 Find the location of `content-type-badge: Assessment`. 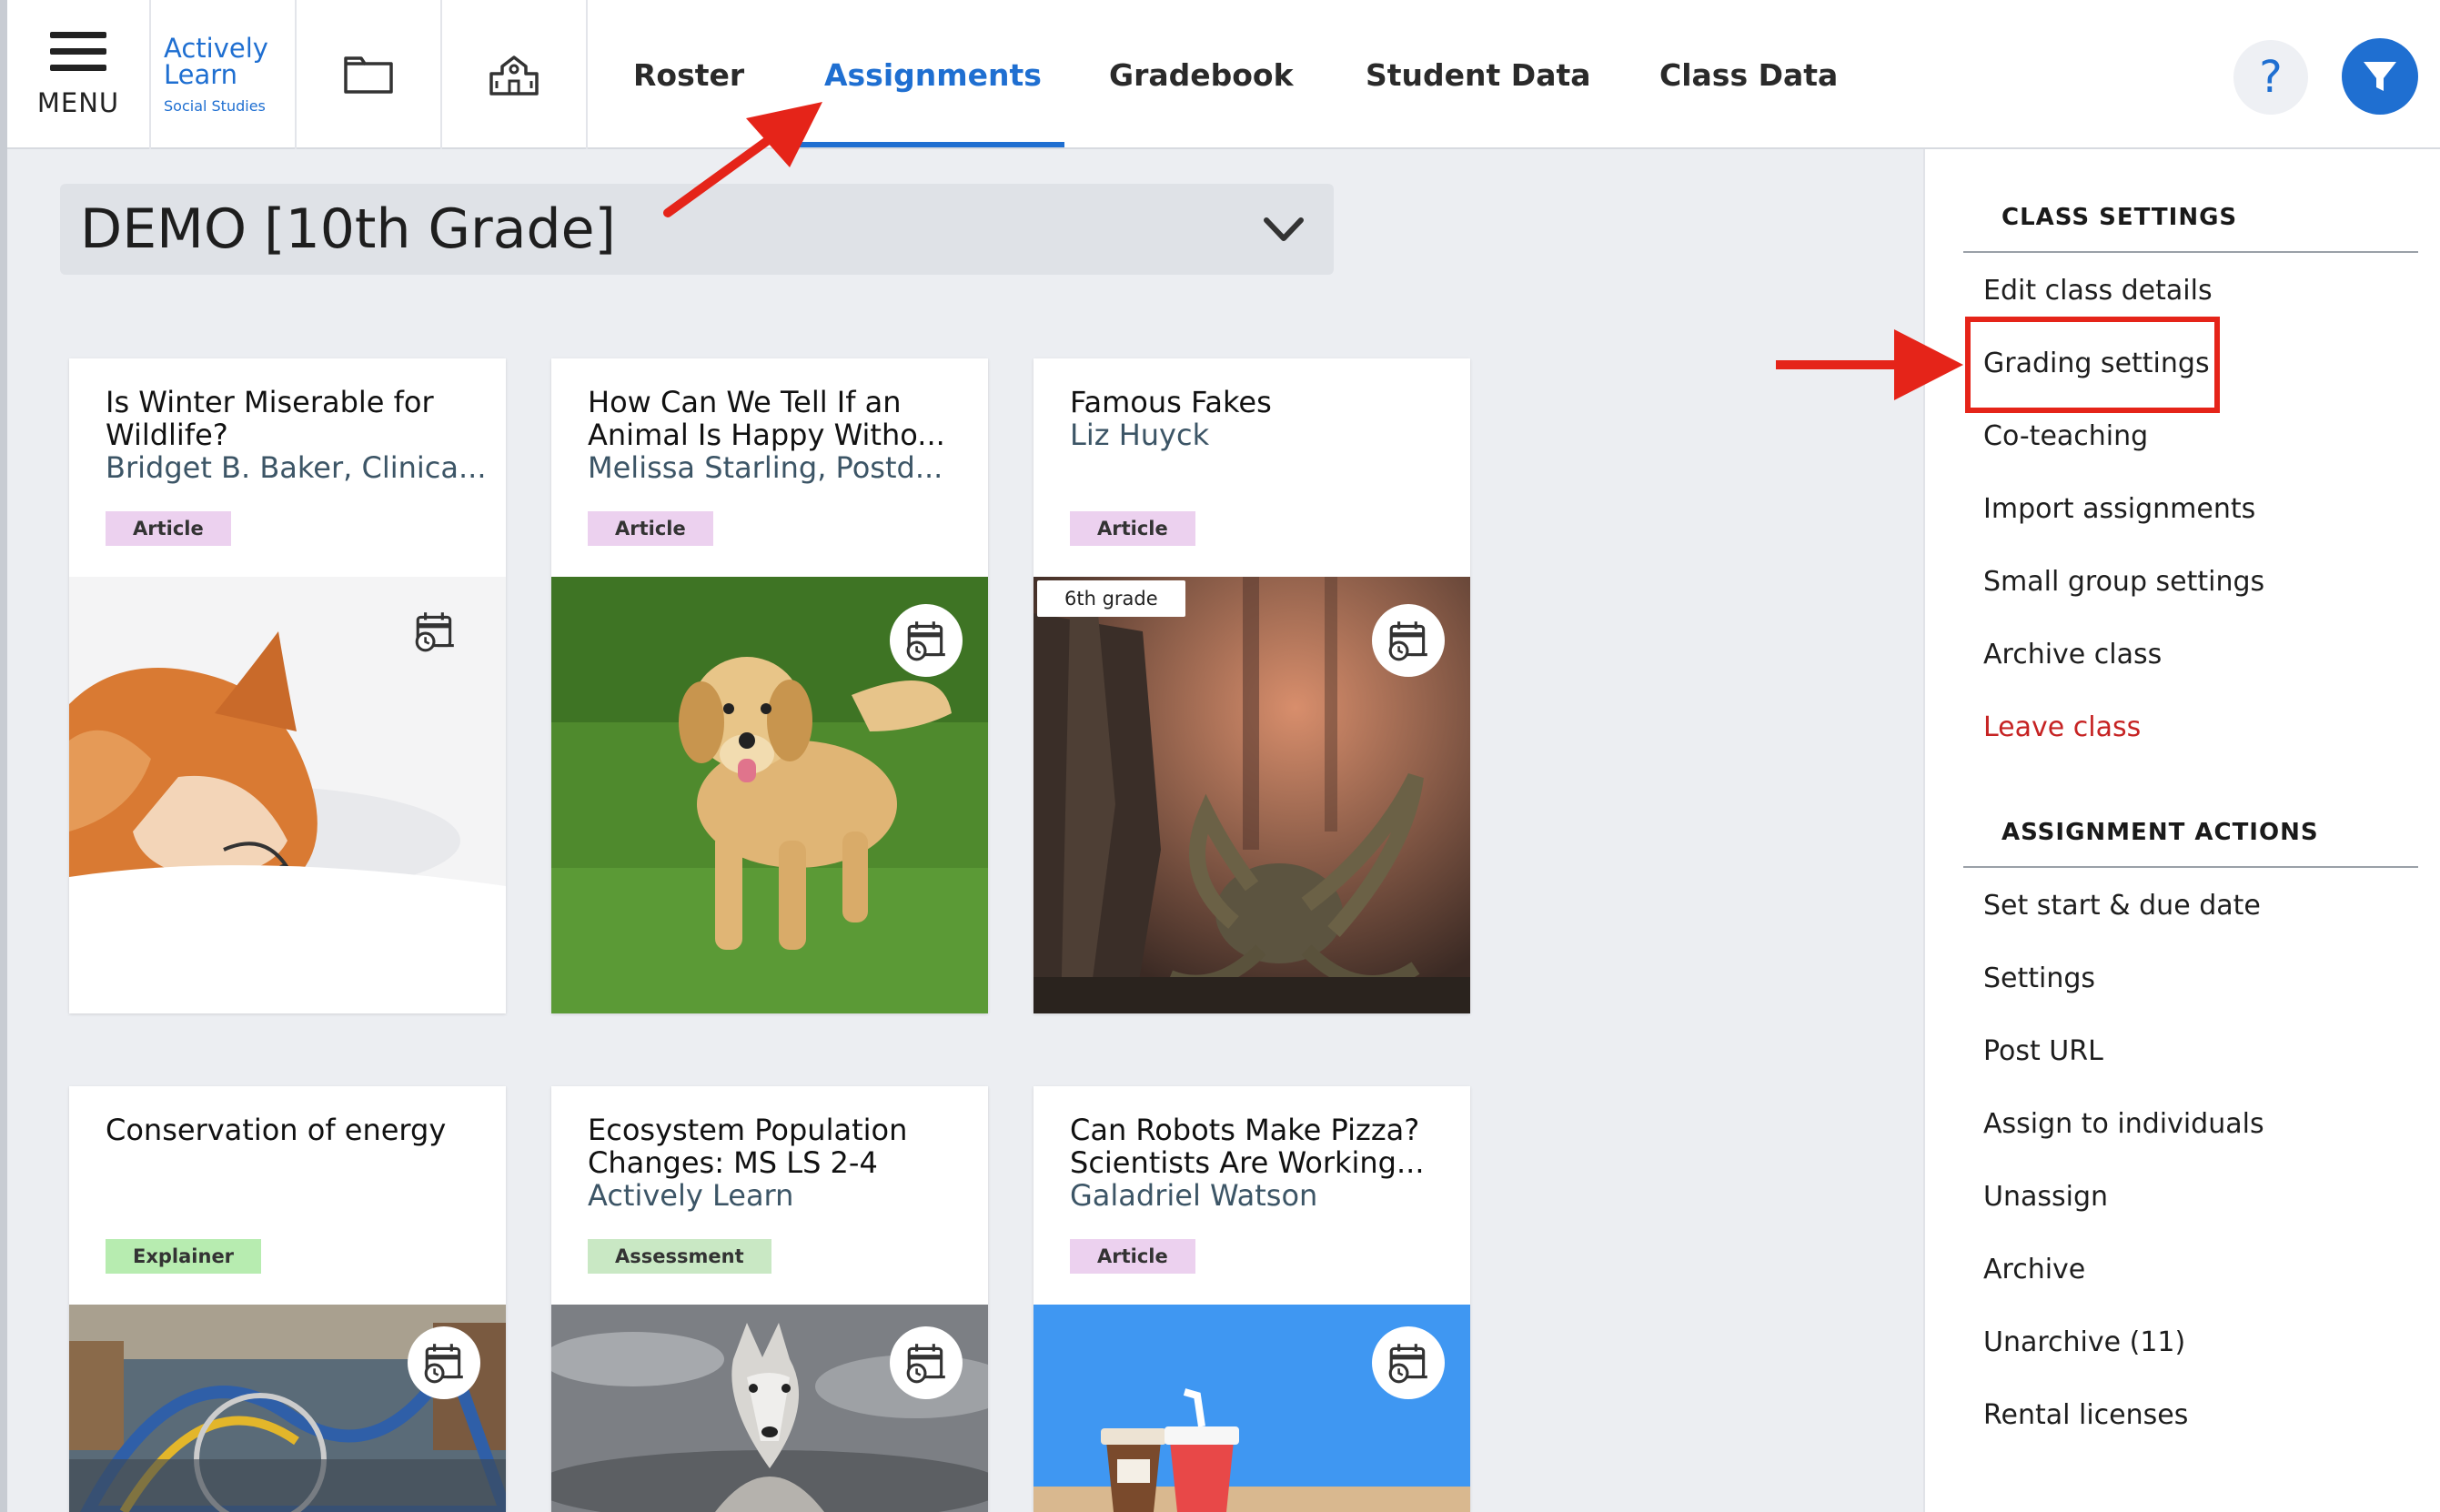

content-type-badge: Assessment is located at coordinates (680, 1257).